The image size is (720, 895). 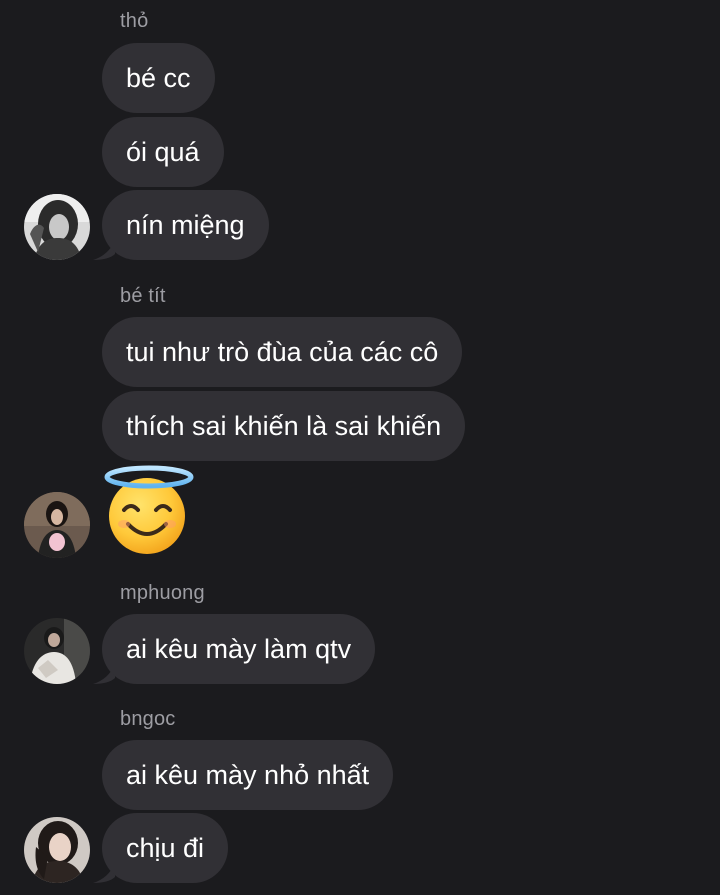 I want to click on user-photo-avatar-tho, so click(x=57, y=227).